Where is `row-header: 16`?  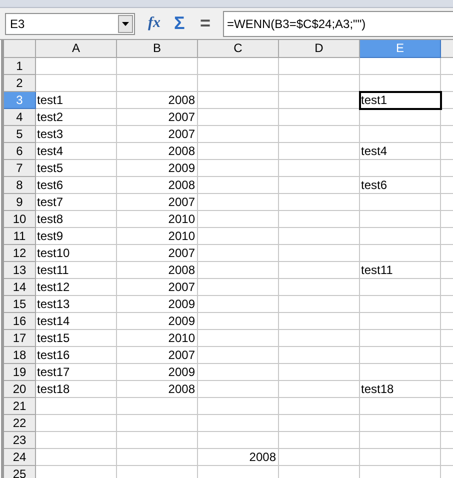 row-header: 16 is located at coordinates (20, 321).